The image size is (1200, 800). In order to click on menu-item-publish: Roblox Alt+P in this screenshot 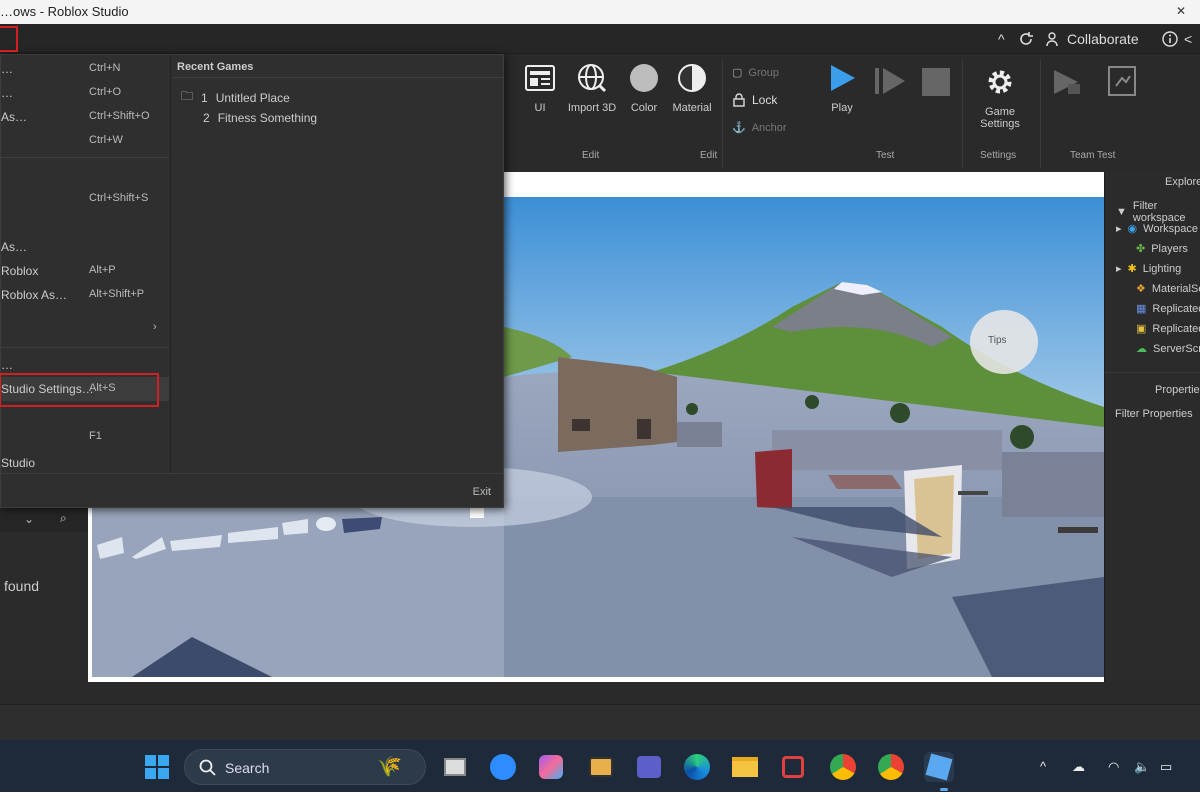, I will do `click(85, 271)`.